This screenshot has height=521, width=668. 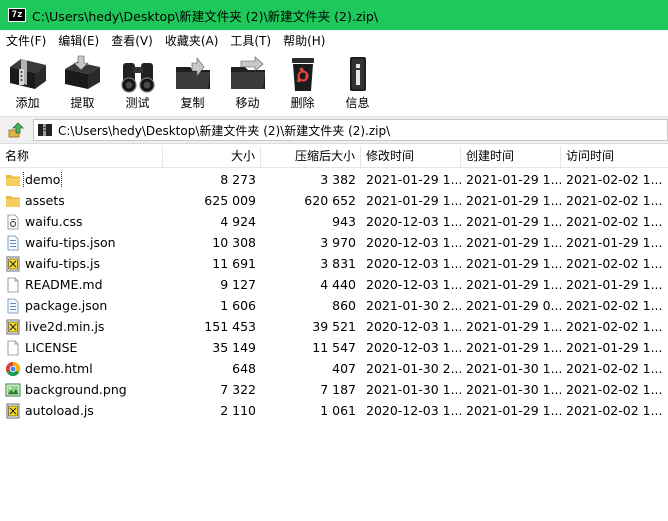 I want to click on delete-icon, so click(x=302, y=74).